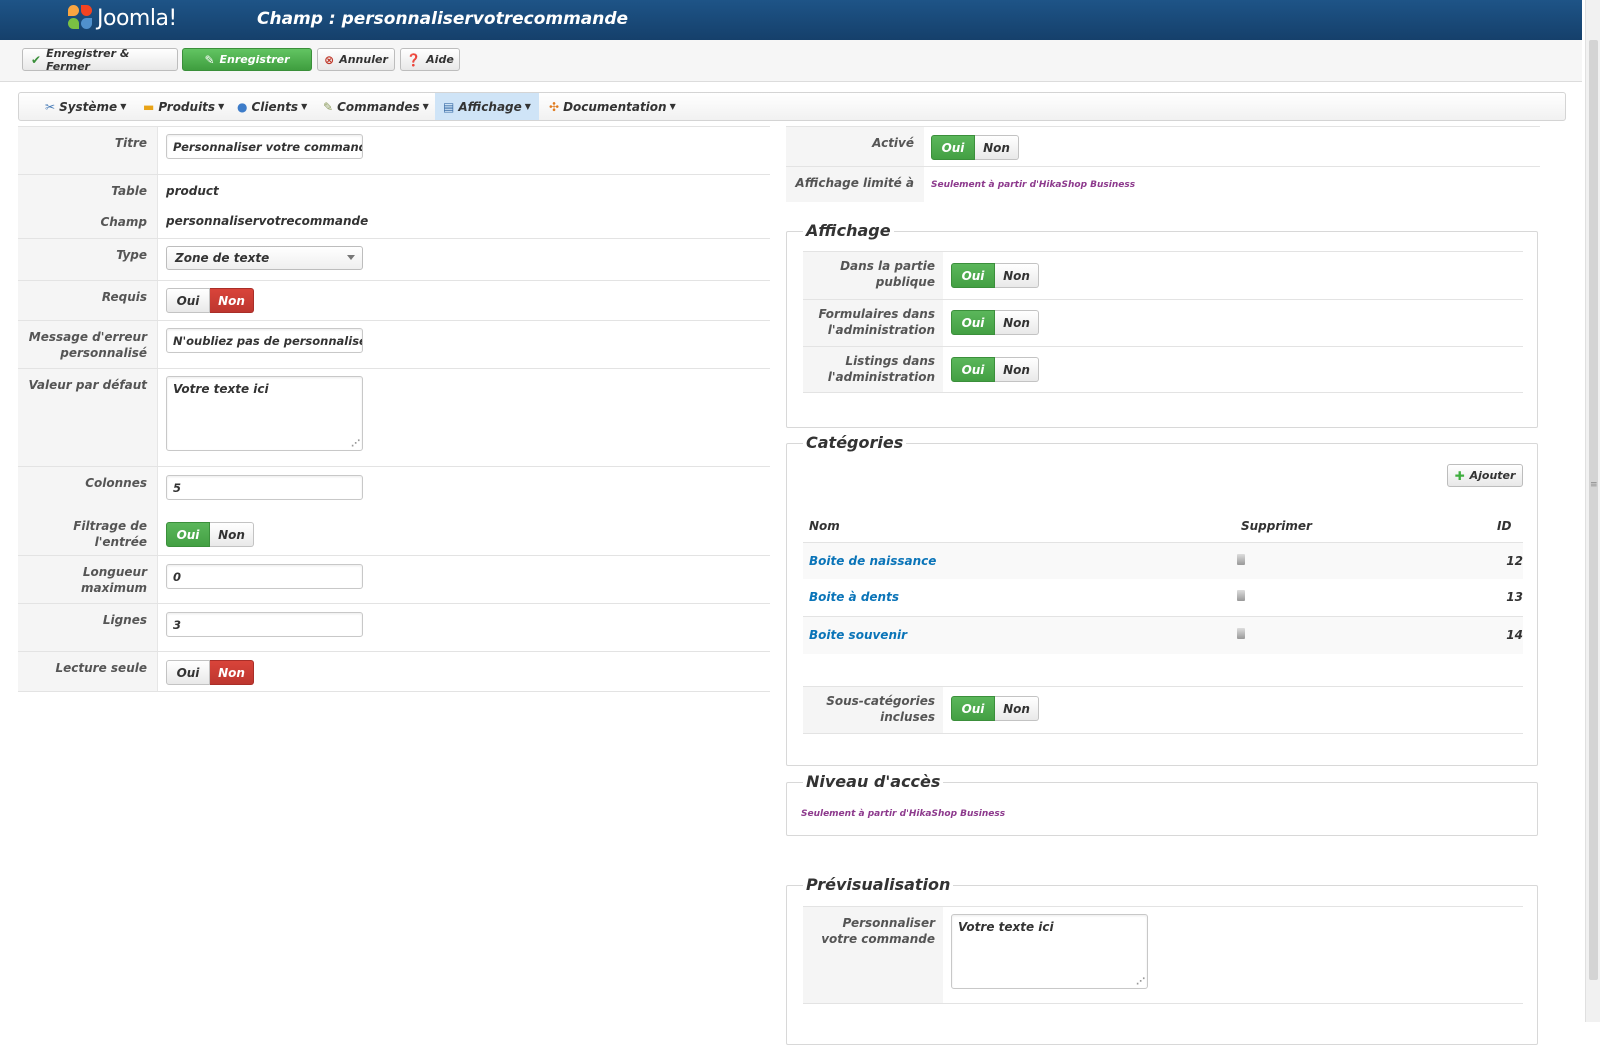 The height and width of the screenshot is (1045, 1600). What do you see at coordinates (149, 106) in the screenshot?
I see `products-icon: ▬` at bounding box center [149, 106].